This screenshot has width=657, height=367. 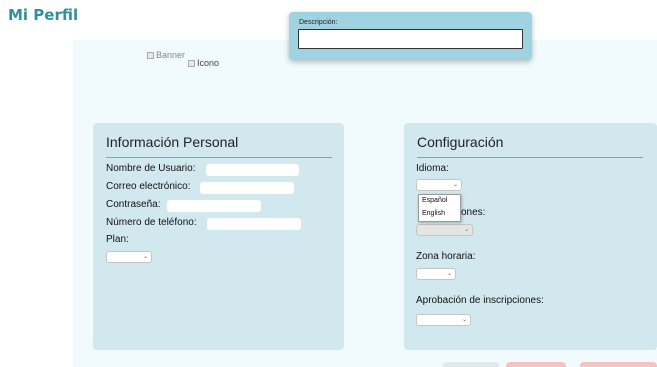 I want to click on enrollment-approval-select: ⌄, so click(x=443, y=320).